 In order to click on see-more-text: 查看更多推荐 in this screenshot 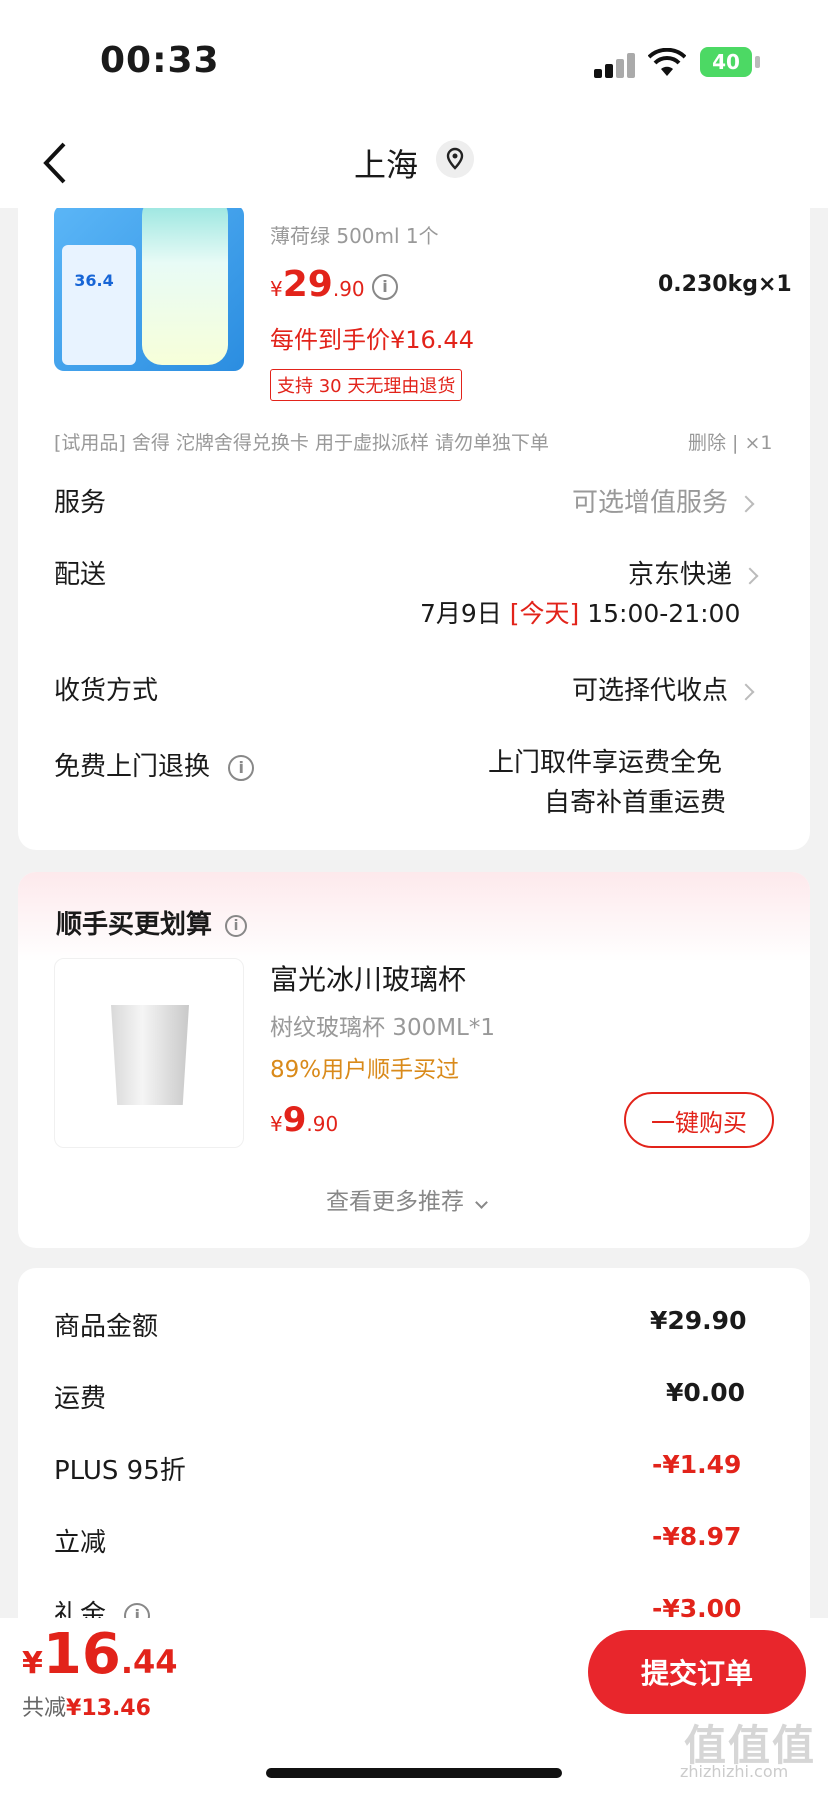, I will do `click(395, 1202)`.